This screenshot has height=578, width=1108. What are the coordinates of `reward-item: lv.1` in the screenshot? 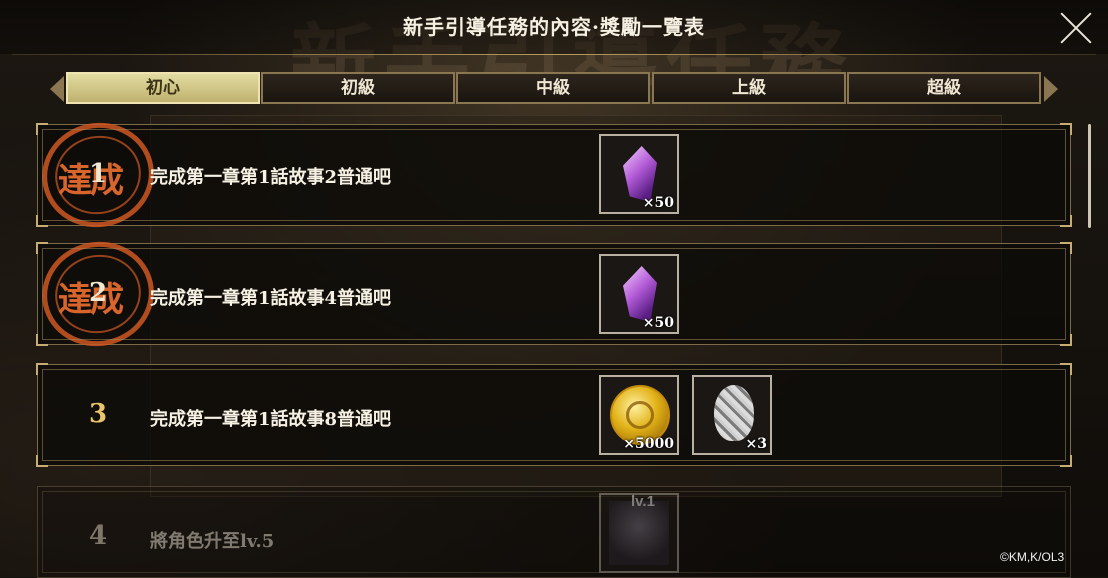 It's located at (639, 533).